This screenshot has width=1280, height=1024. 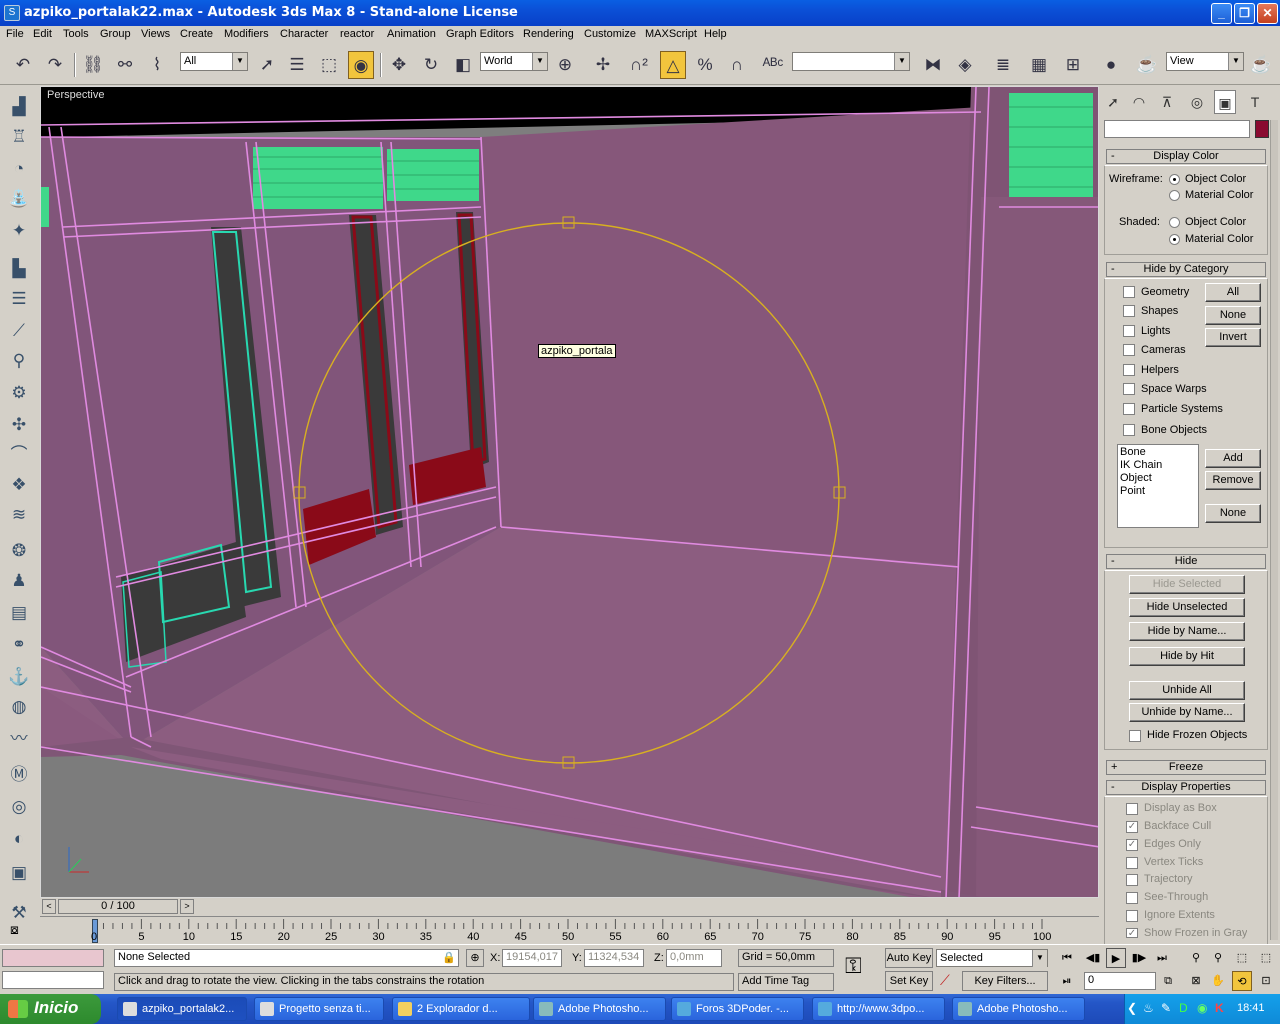 I want to click on start-button: Inicio, so click(x=50, y=1009).